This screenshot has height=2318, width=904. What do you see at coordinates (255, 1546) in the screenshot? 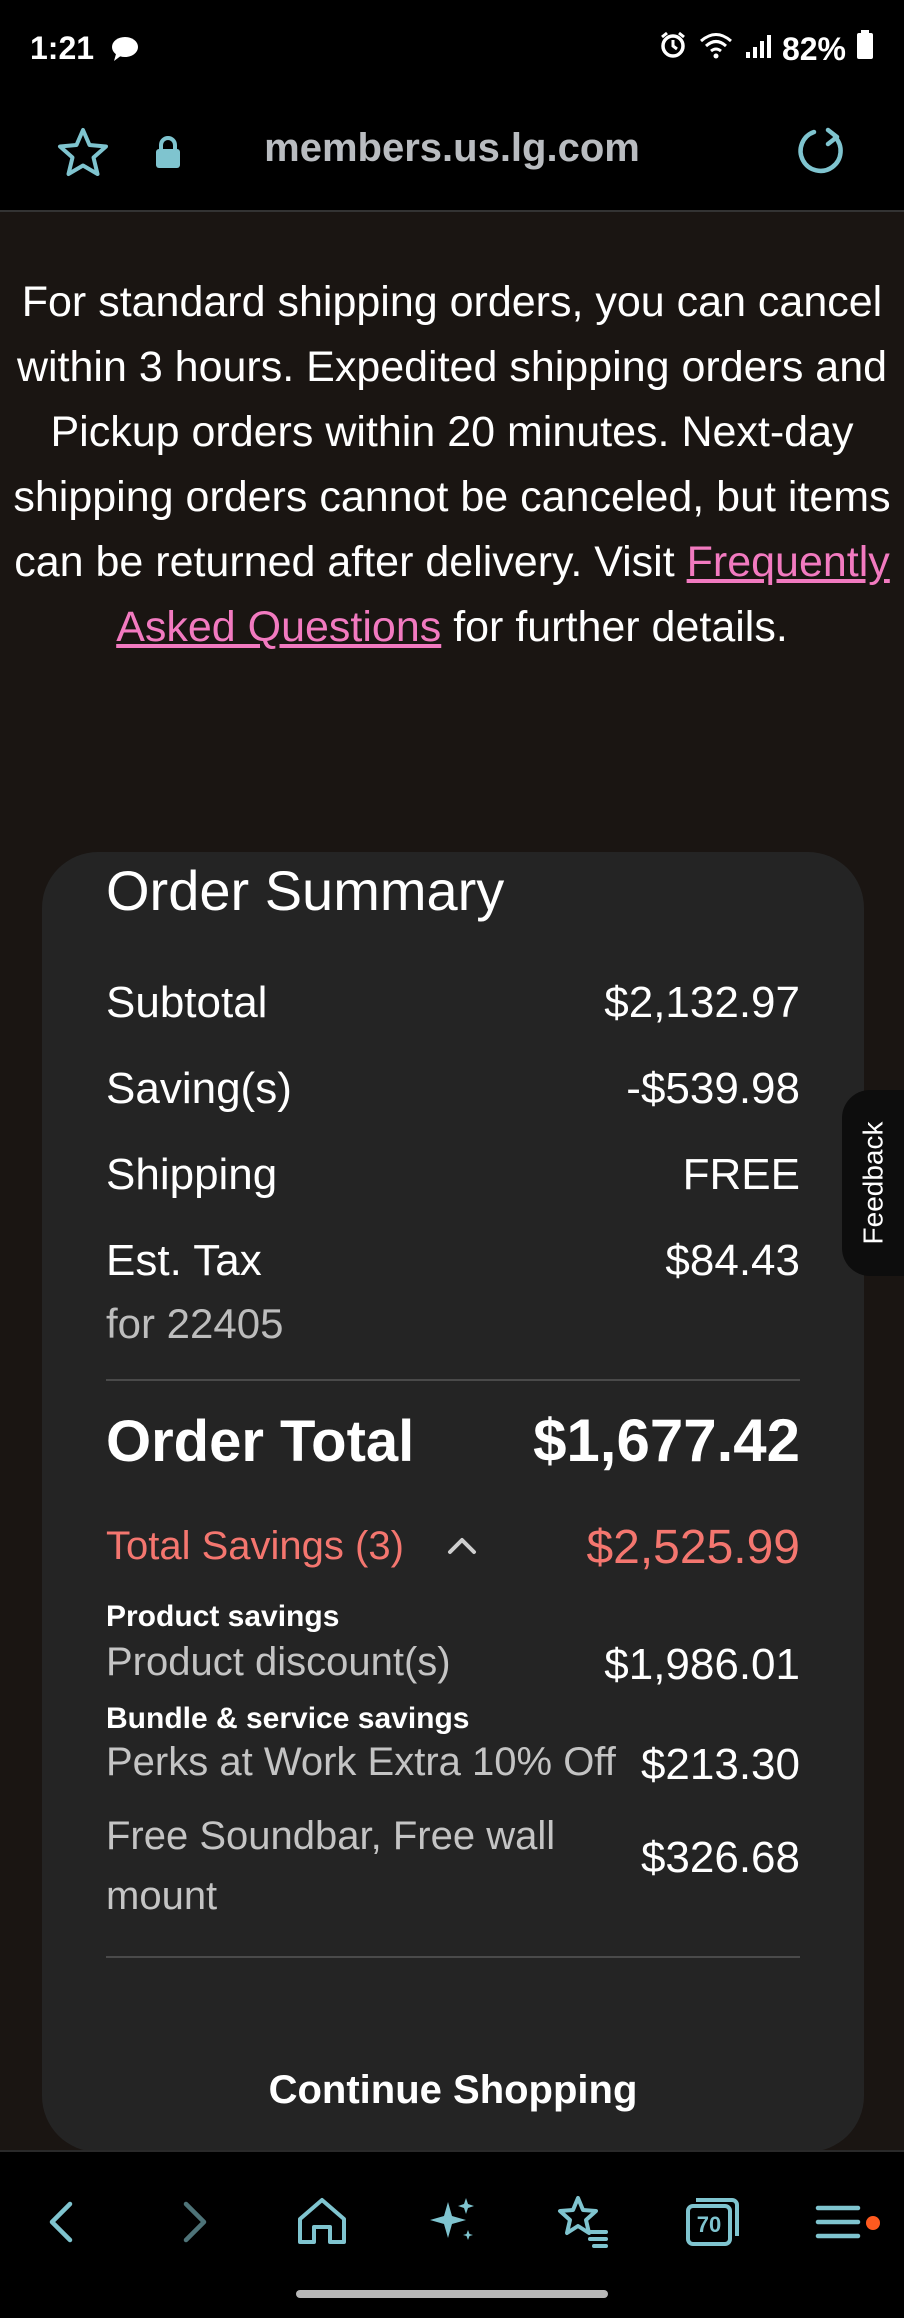
I see `total-savings-toggle: Total Savings (3)` at bounding box center [255, 1546].